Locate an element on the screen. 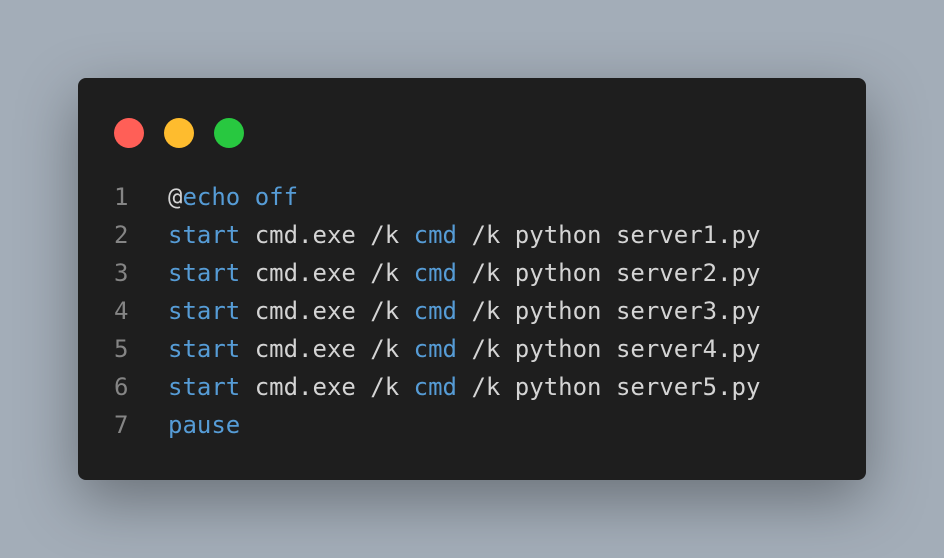 The height and width of the screenshot is (558, 944). keyword-token: pause is located at coordinates (204, 425).